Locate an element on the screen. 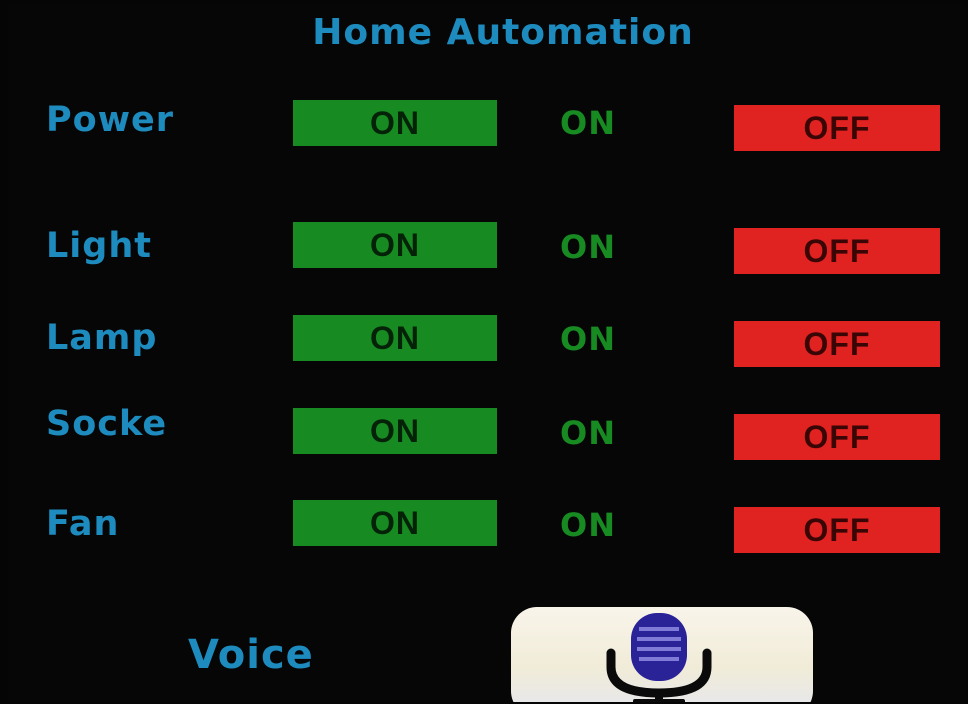  socket-off-button: OFF is located at coordinates (837, 437).